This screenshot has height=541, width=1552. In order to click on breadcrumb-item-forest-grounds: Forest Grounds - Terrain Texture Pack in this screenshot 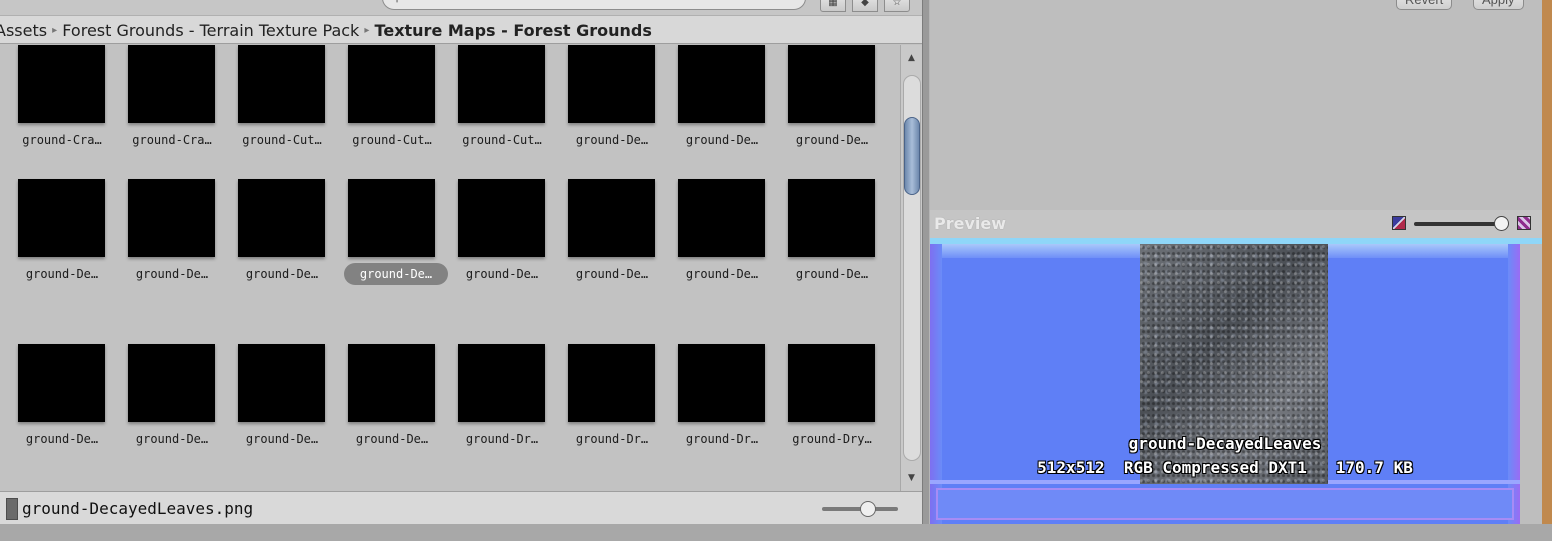, I will do `click(210, 30)`.